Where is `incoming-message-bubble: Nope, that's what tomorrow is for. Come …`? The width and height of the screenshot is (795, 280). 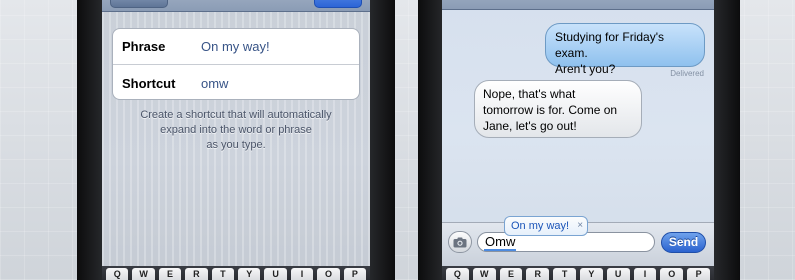 incoming-message-bubble: Nope, that's what tomorrow is for. Come … is located at coordinates (558, 109).